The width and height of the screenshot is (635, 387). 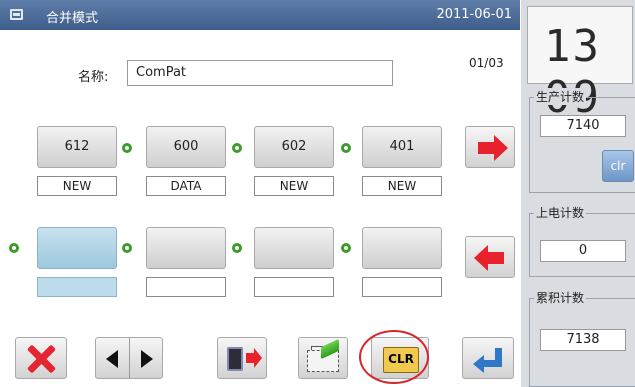 What do you see at coordinates (493, 148) in the screenshot?
I see `arrow-right-icon` at bounding box center [493, 148].